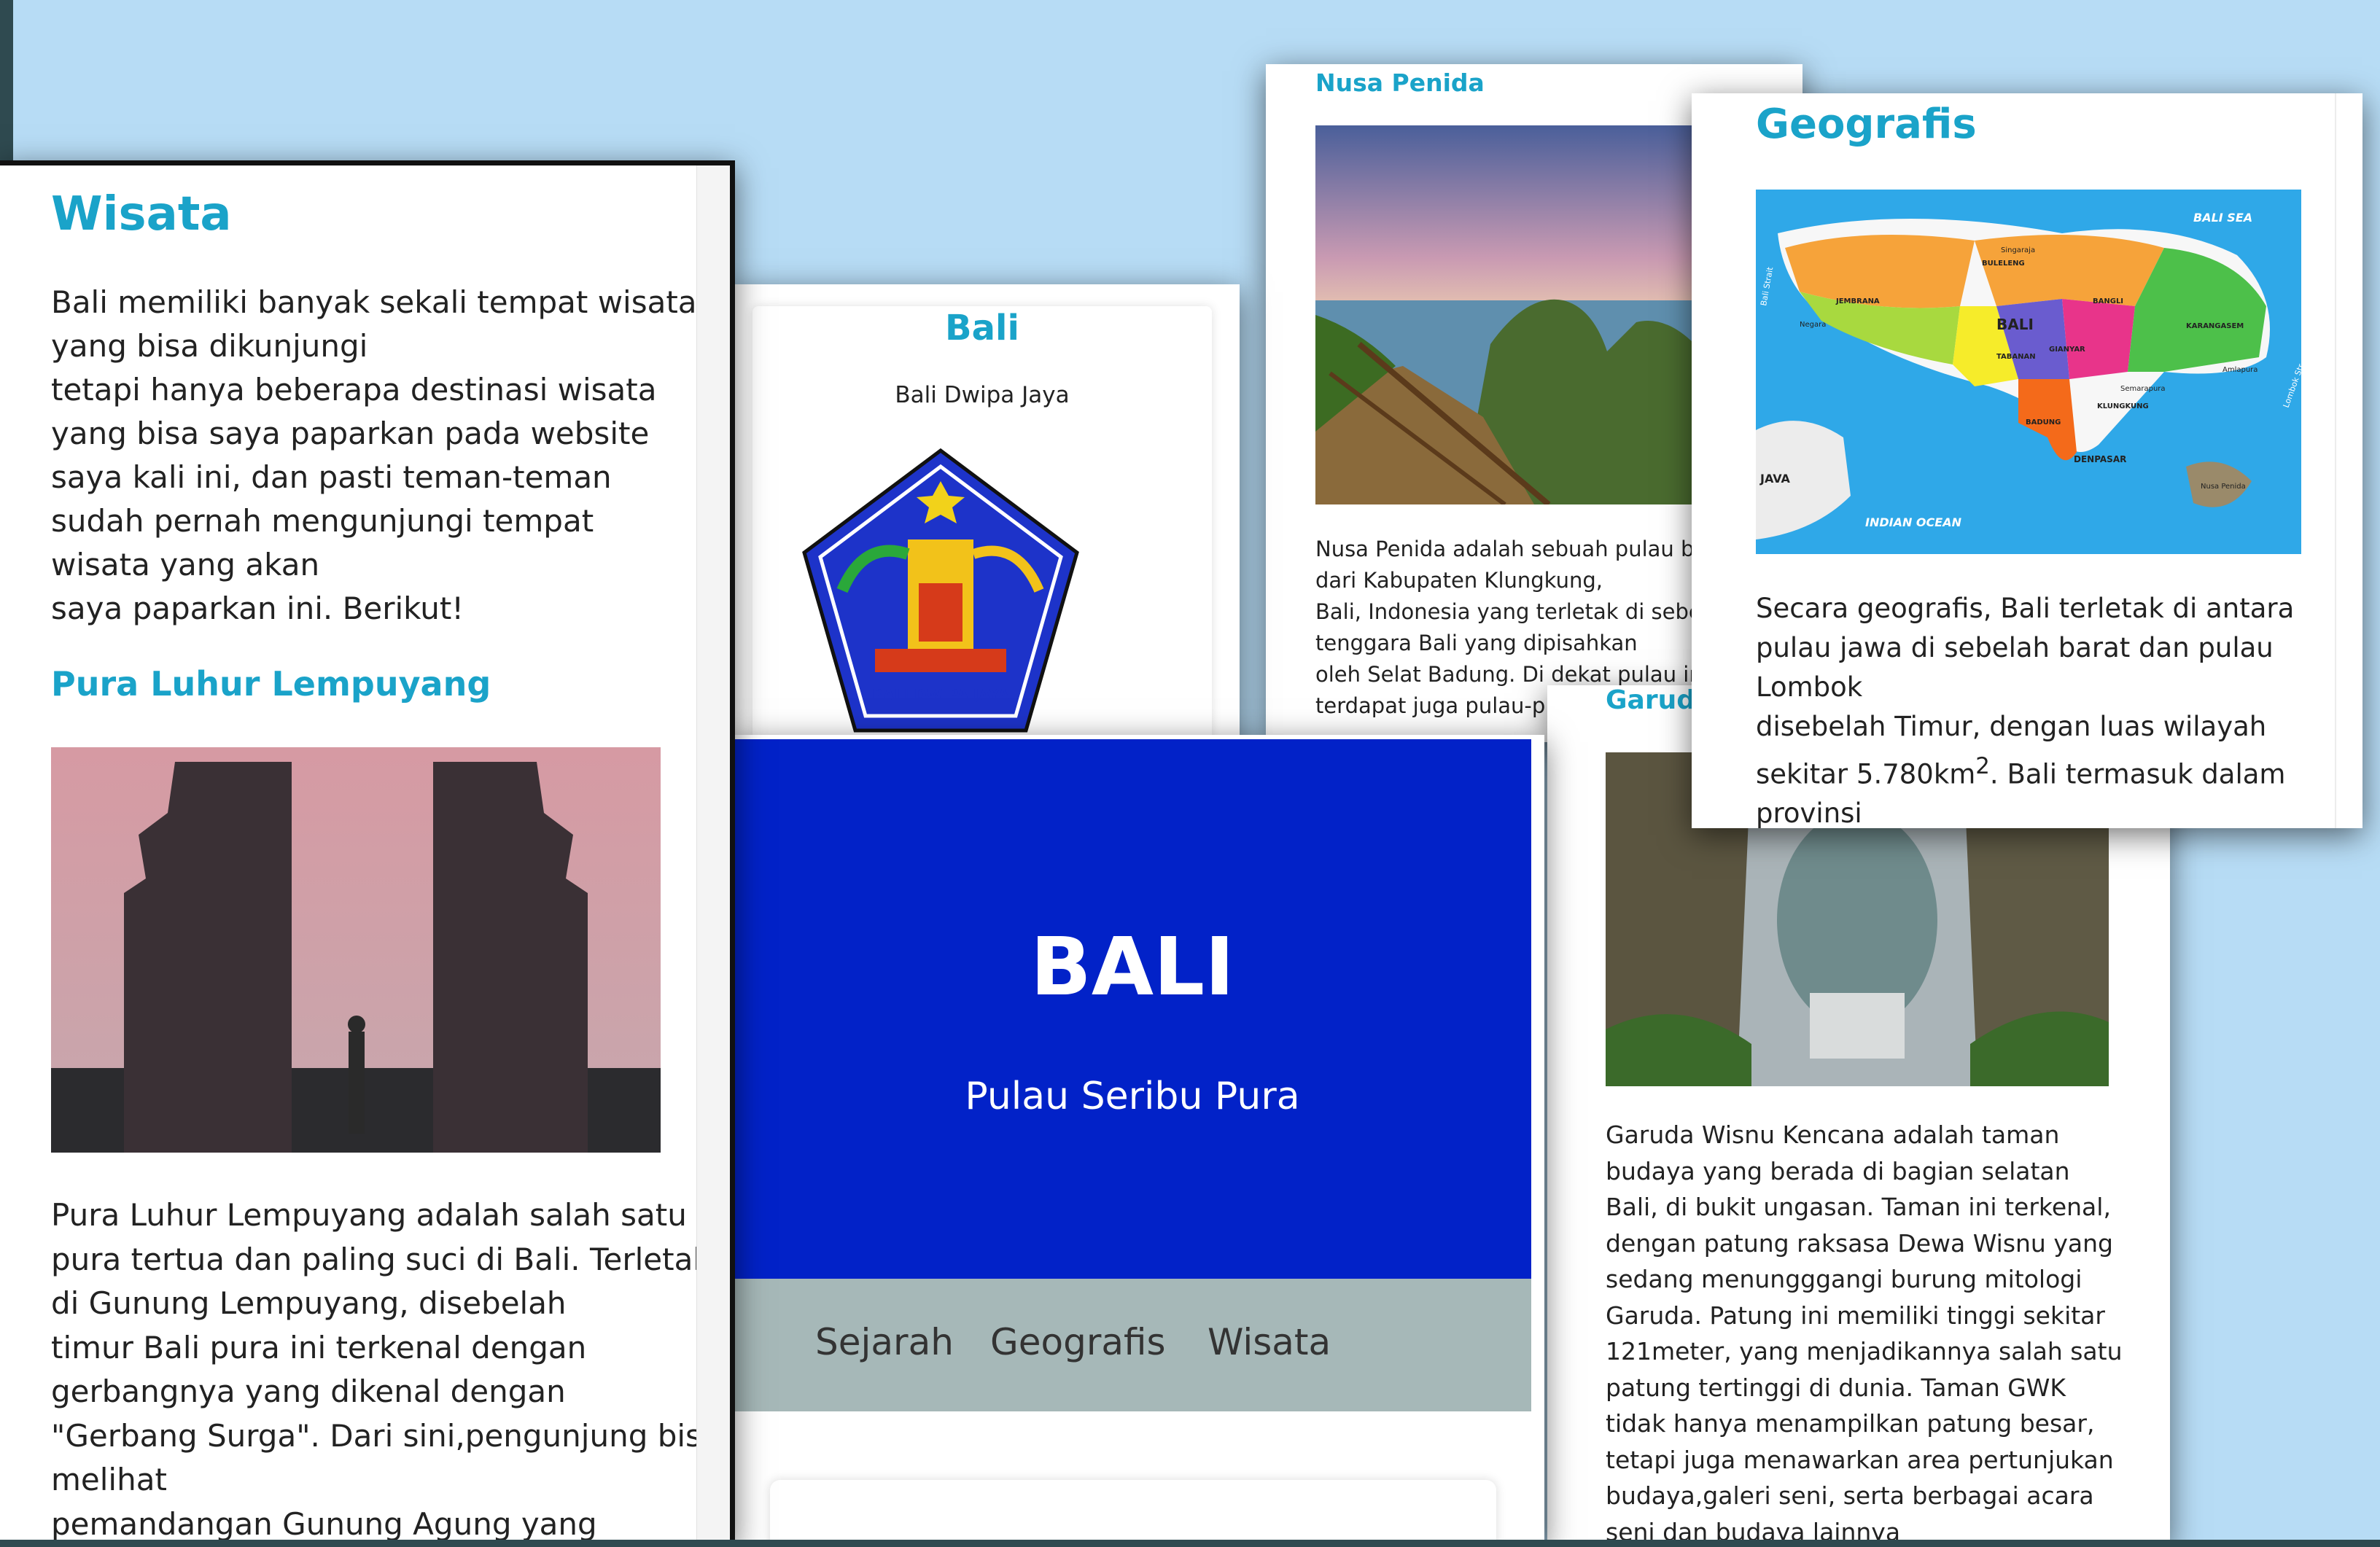 The height and width of the screenshot is (1547, 2380). What do you see at coordinates (1809, 687) in the screenshot?
I see `text-line: Lombok` at bounding box center [1809, 687].